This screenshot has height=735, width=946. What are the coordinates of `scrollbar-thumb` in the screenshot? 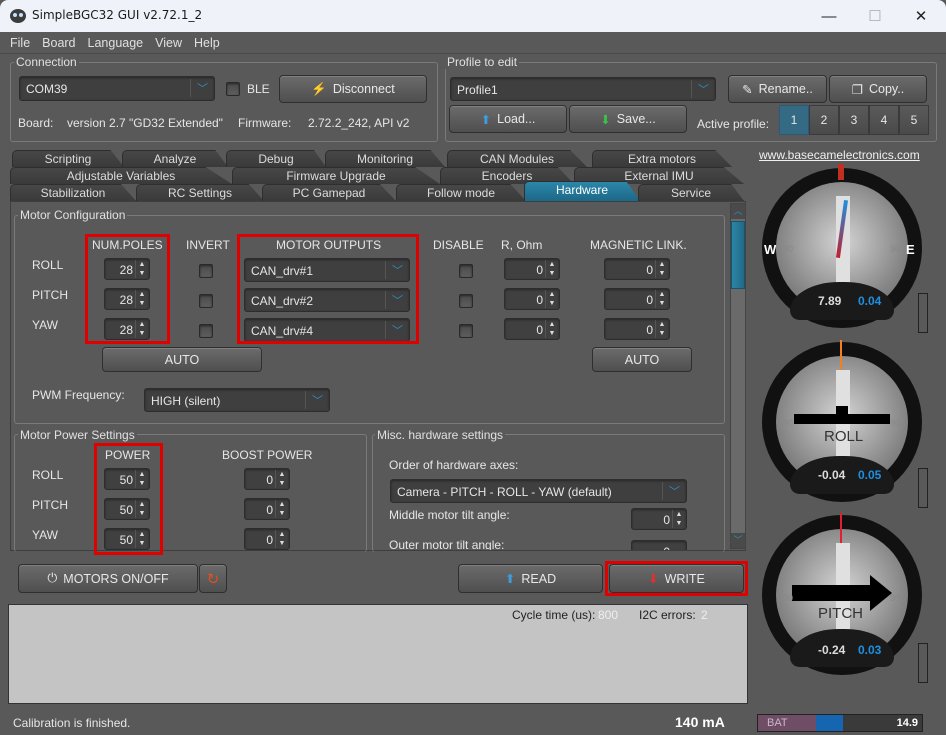 It's located at (738, 255).